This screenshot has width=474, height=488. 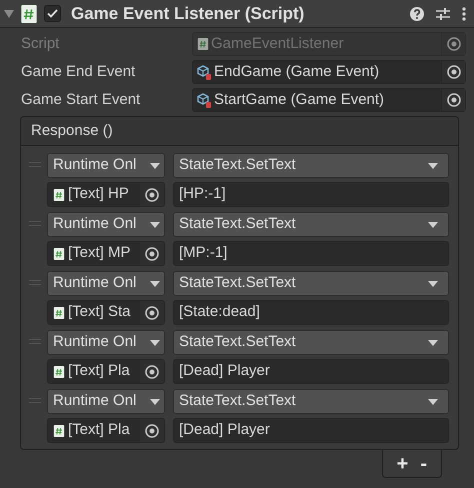 What do you see at coordinates (311, 312) in the screenshot?
I see `argument-field: [State:dead]` at bounding box center [311, 312].